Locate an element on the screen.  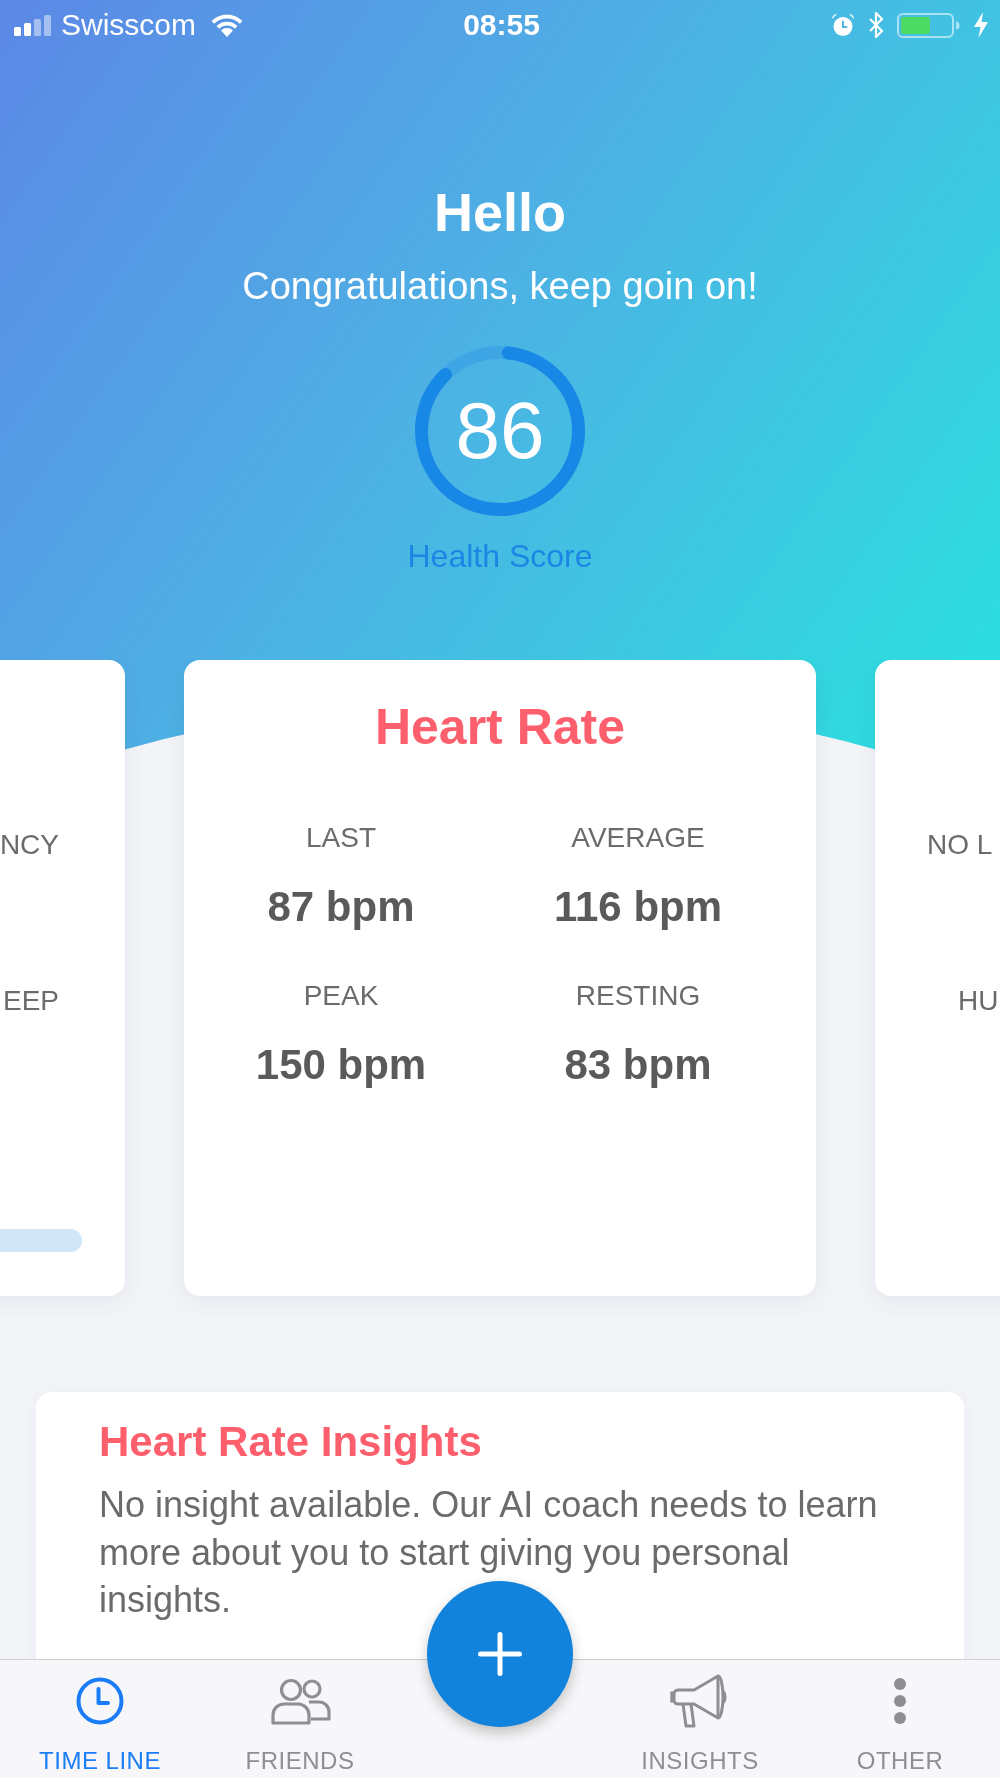
card-title: Heart Rate is located at coordinates (500, 727).